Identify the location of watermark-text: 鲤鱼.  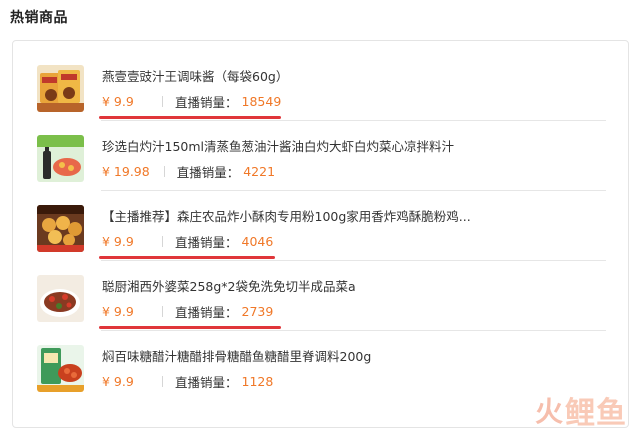
(596, 413).